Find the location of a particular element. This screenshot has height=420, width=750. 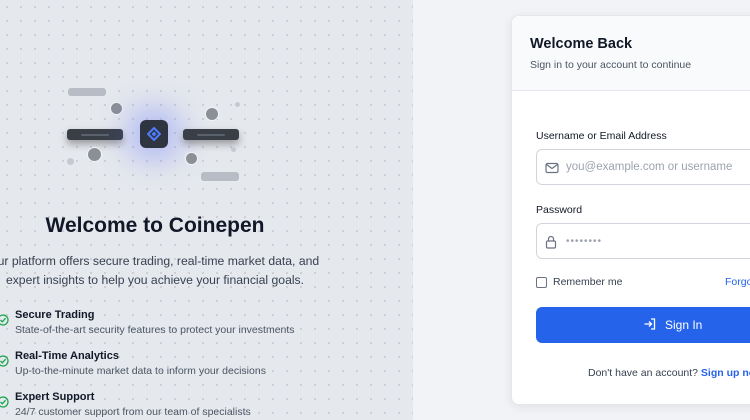

feature-title: Real-Time Analytics is located at coordinates (67, 356).